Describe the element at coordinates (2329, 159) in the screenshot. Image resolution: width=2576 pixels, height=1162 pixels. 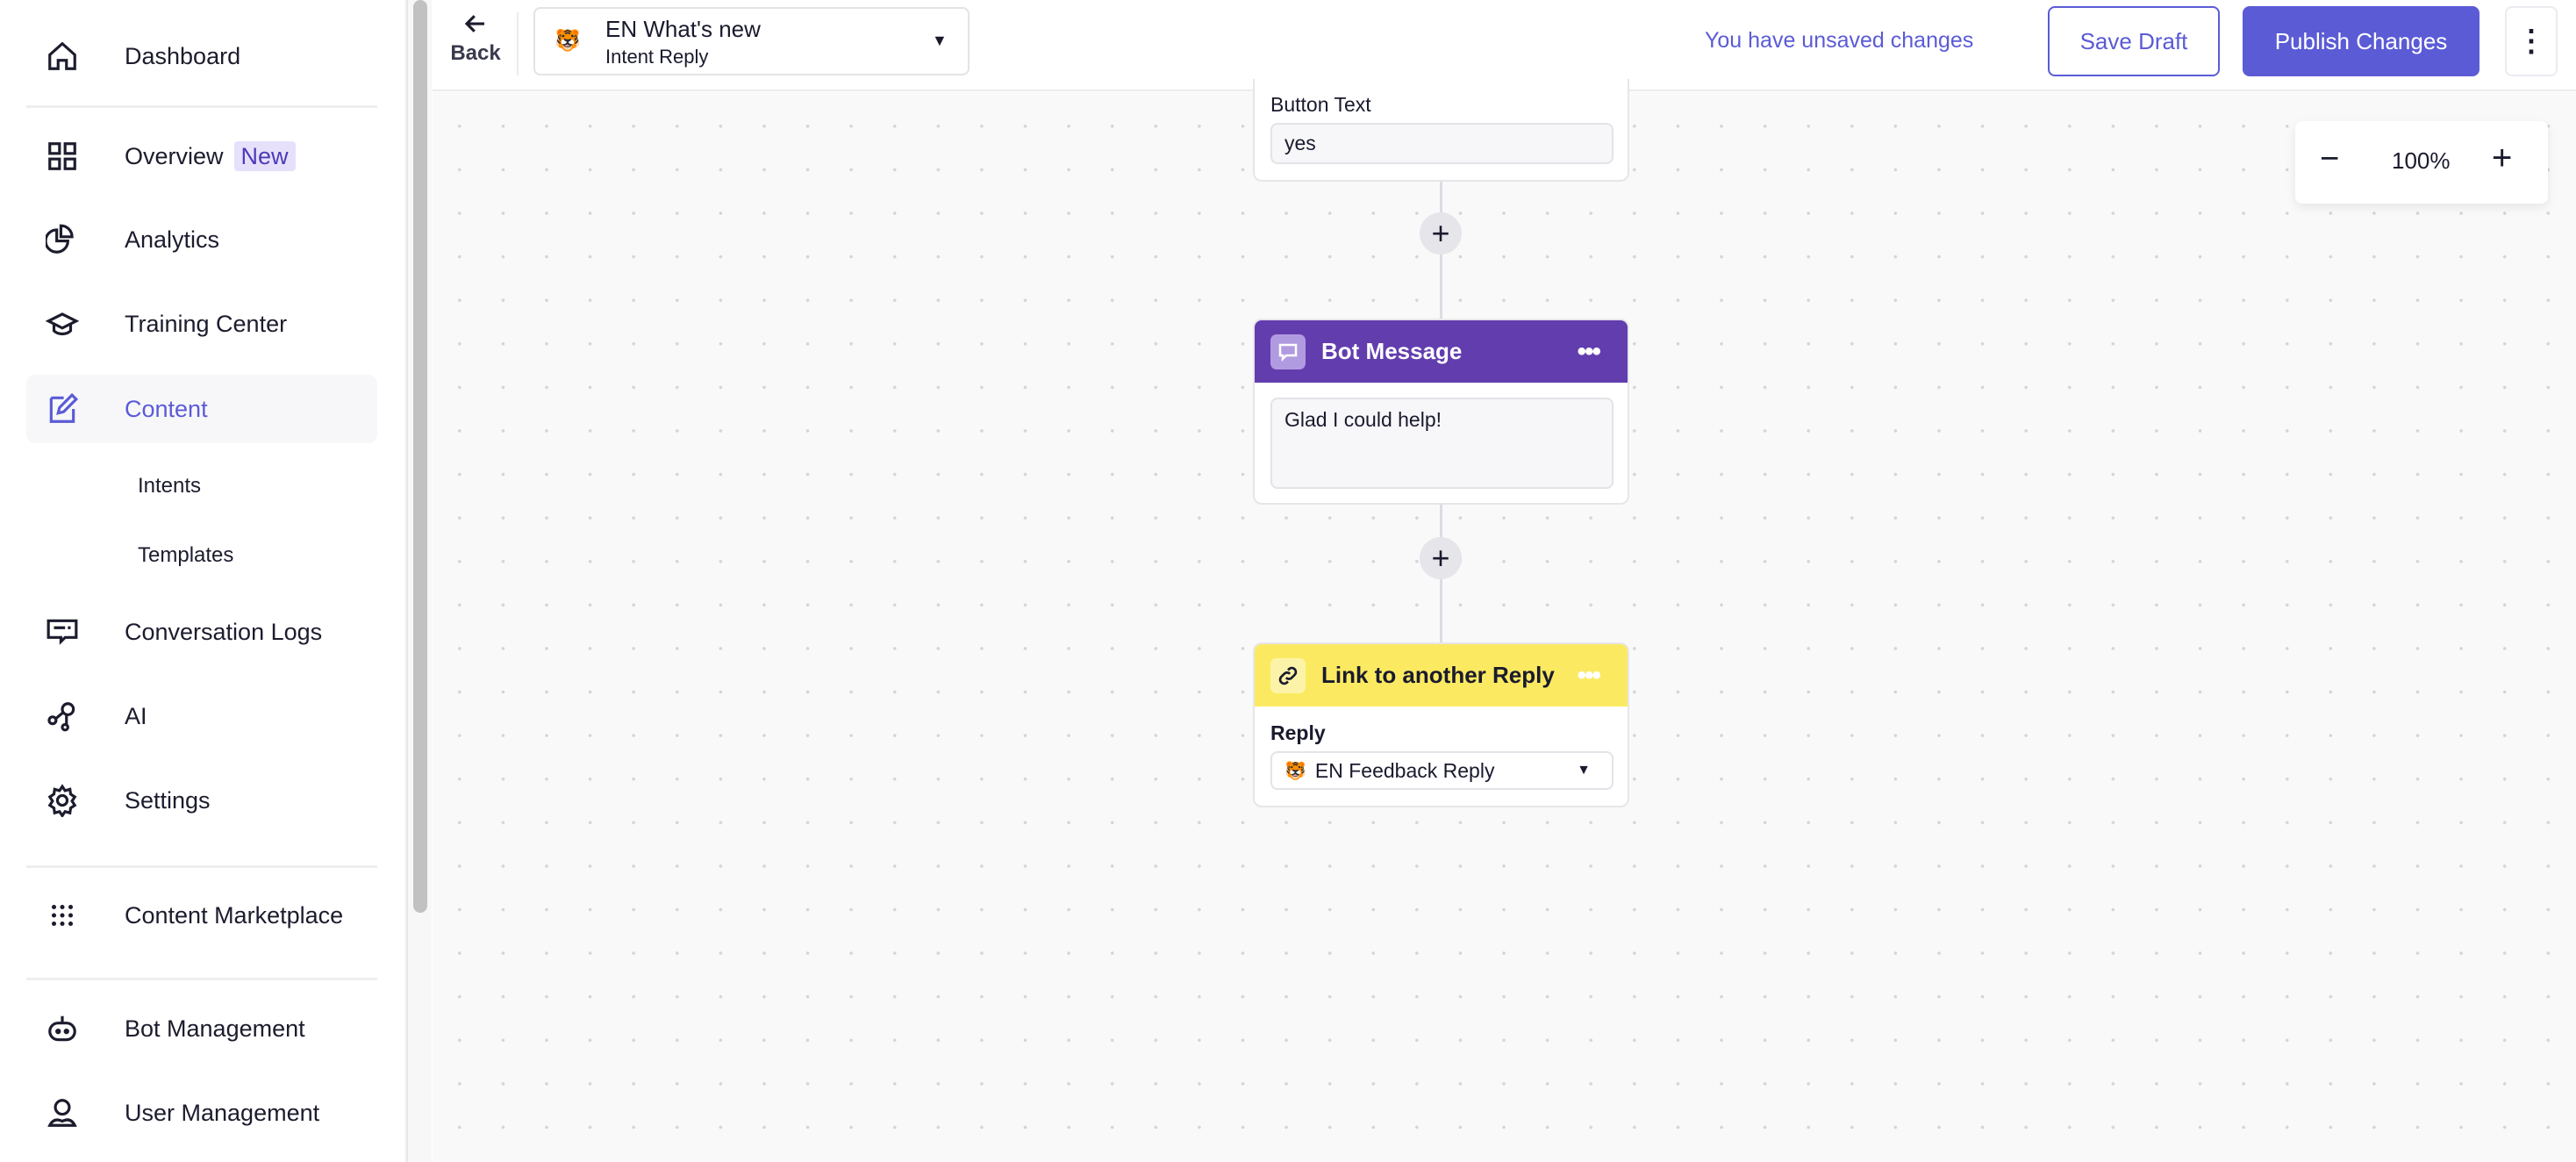
I see `zoom-out-button: −` at that location.